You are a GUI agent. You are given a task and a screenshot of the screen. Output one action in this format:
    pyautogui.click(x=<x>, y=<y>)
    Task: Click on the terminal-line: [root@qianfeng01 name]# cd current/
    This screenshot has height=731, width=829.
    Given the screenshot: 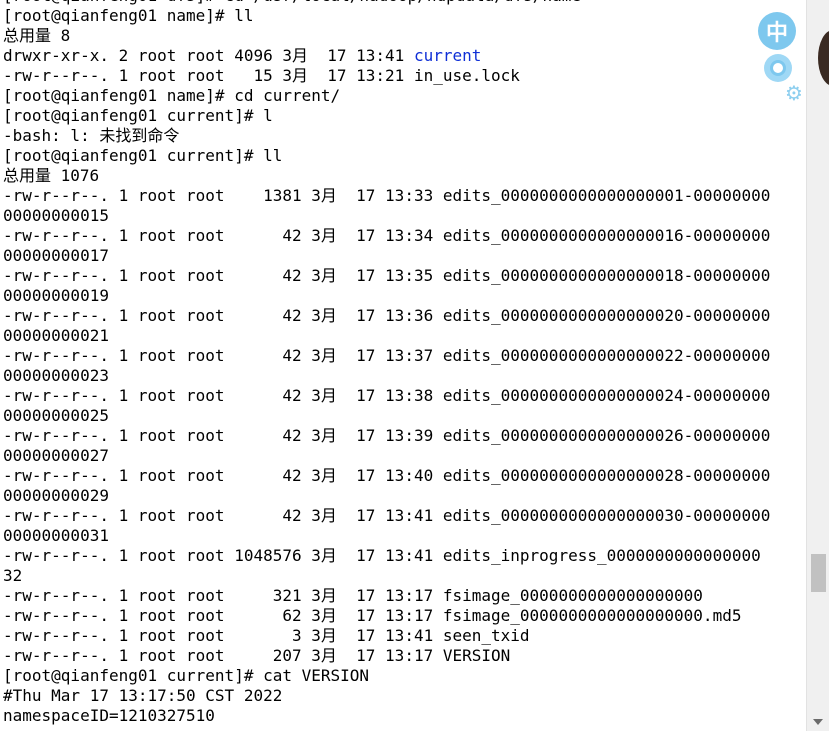 What is the action you would take?
    pyautogui.click(x=386, y=96)
    